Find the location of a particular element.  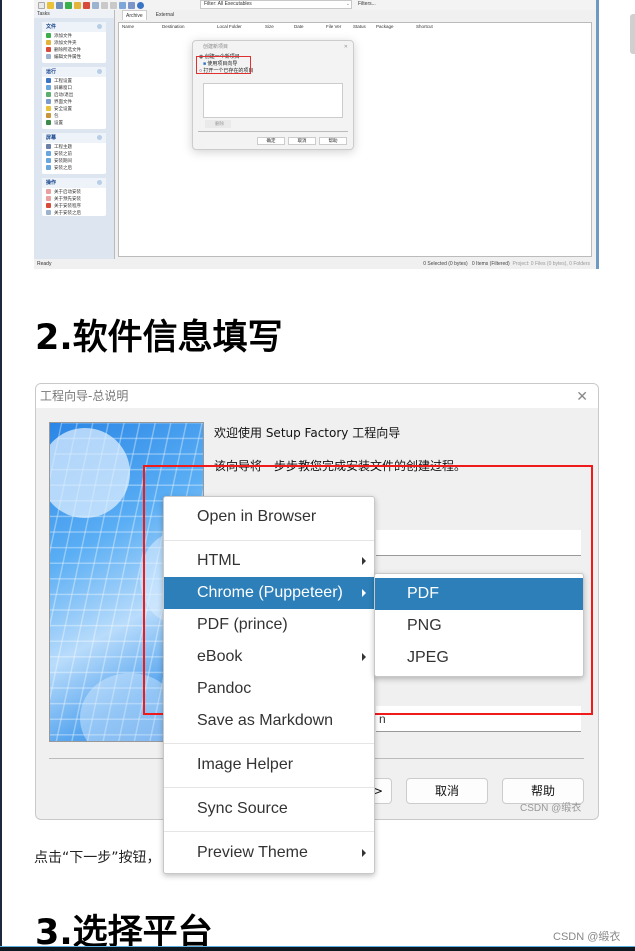

task-group-title: 运行 is located at coordinates (74, 72).